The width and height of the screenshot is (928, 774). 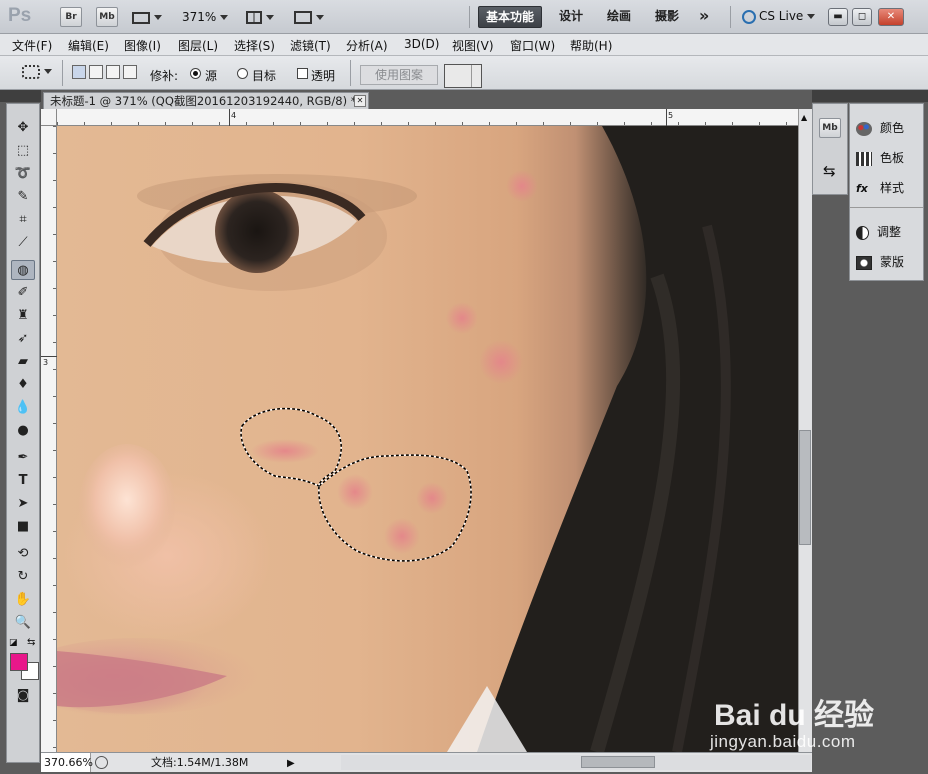 I want to click on foreground-color-swatch, so click(x=19, y=662).